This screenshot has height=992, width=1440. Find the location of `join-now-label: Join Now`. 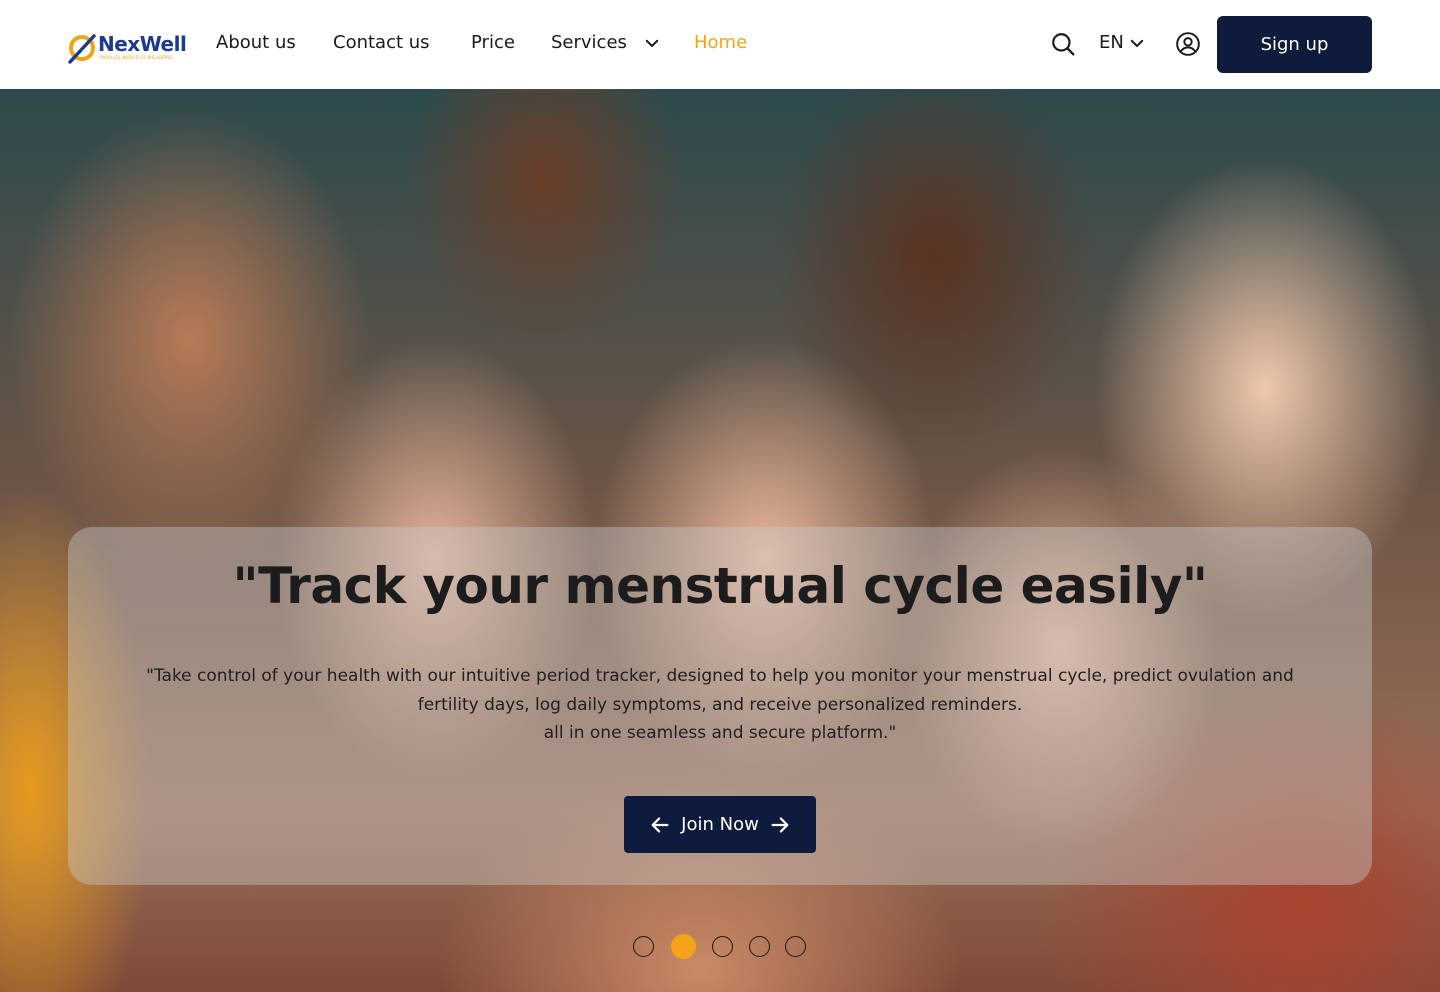

join-now-label: Join Now is located at coordinates (720, 824).